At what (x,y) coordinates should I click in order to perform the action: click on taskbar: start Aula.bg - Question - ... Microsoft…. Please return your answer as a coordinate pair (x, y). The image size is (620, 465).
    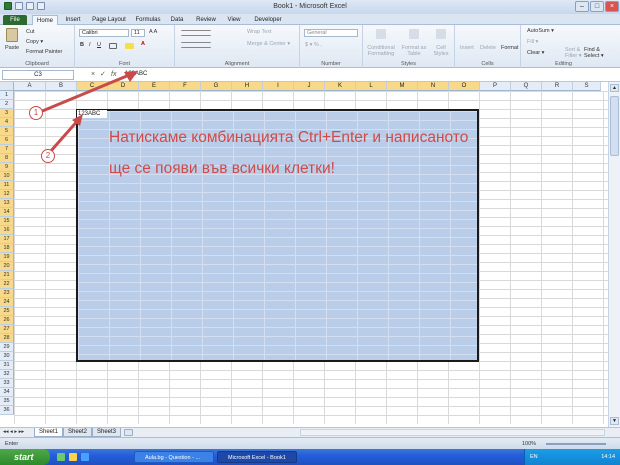
    Looking at the image, I should click on (310, 457).